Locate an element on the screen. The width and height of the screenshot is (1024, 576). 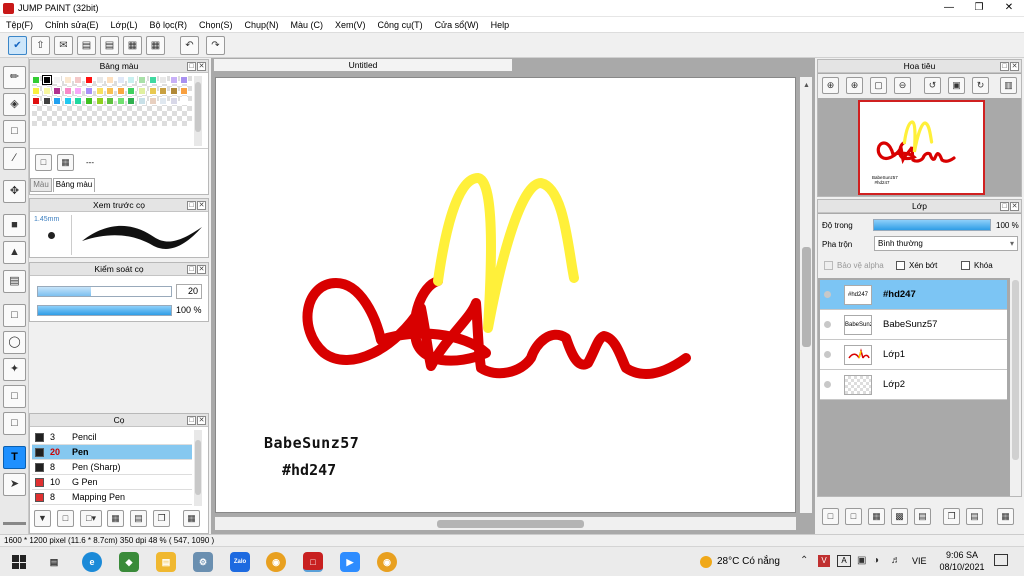
edge-icon: e is located at coordinates (92, 562).